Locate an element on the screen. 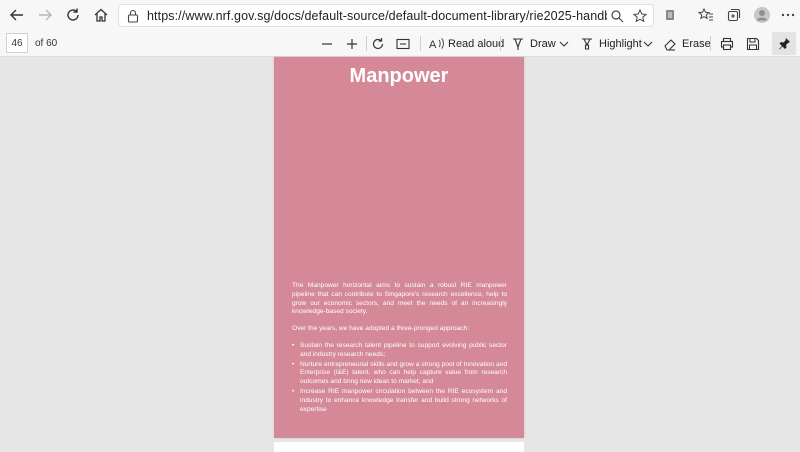 The width and height of the screenshot is (800, 452). save-disk-icon is located at coordinates (753, 44).